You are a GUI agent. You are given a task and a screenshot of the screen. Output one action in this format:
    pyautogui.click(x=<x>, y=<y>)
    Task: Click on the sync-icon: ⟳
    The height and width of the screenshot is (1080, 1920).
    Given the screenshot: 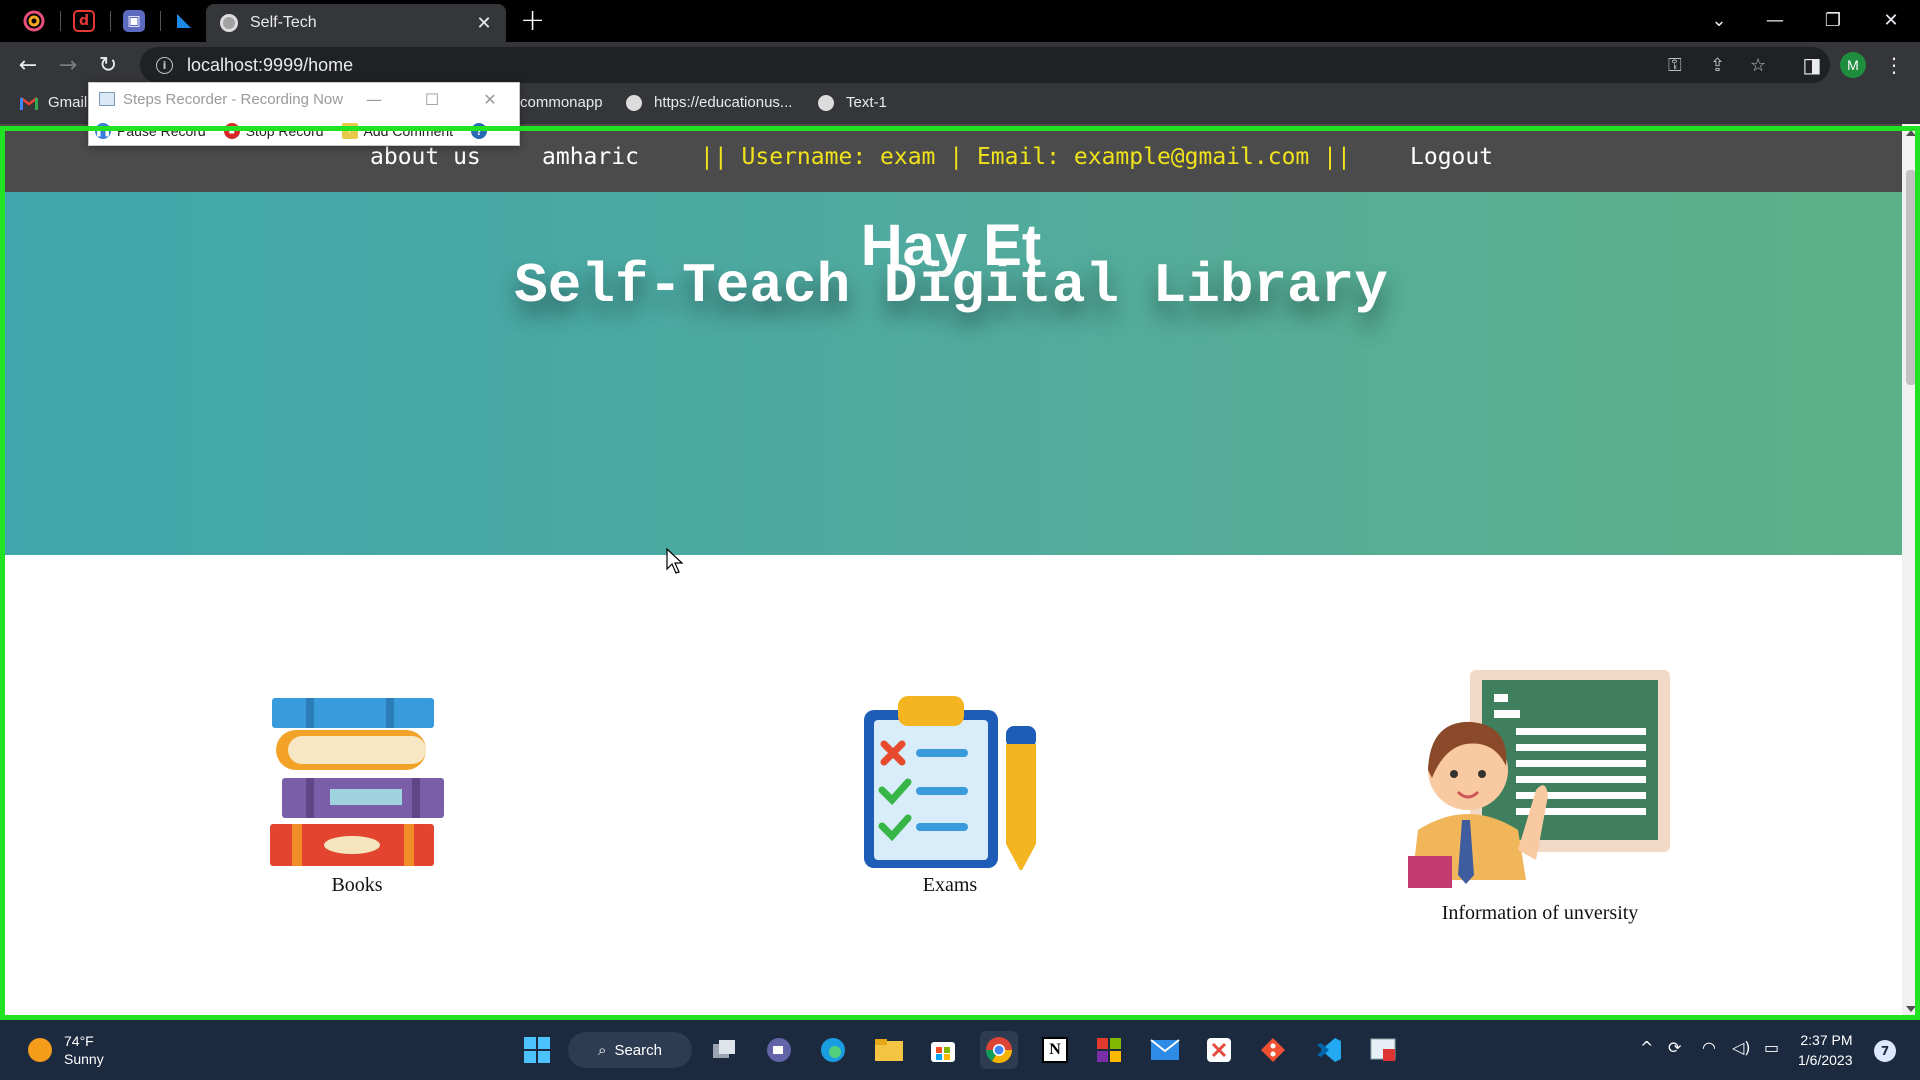 What is the action you would take?
    pyautogui.click(x=1674, y=1047)
    